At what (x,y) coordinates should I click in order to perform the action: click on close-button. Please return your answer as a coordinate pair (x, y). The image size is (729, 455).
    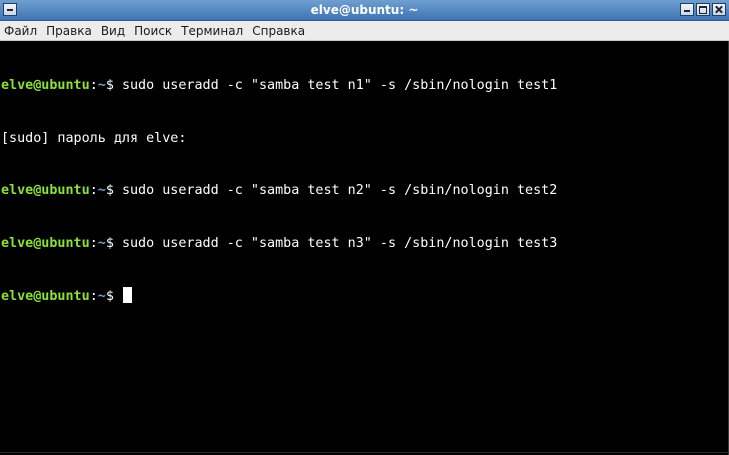
    Looking at the image, I should click on (719, 9).